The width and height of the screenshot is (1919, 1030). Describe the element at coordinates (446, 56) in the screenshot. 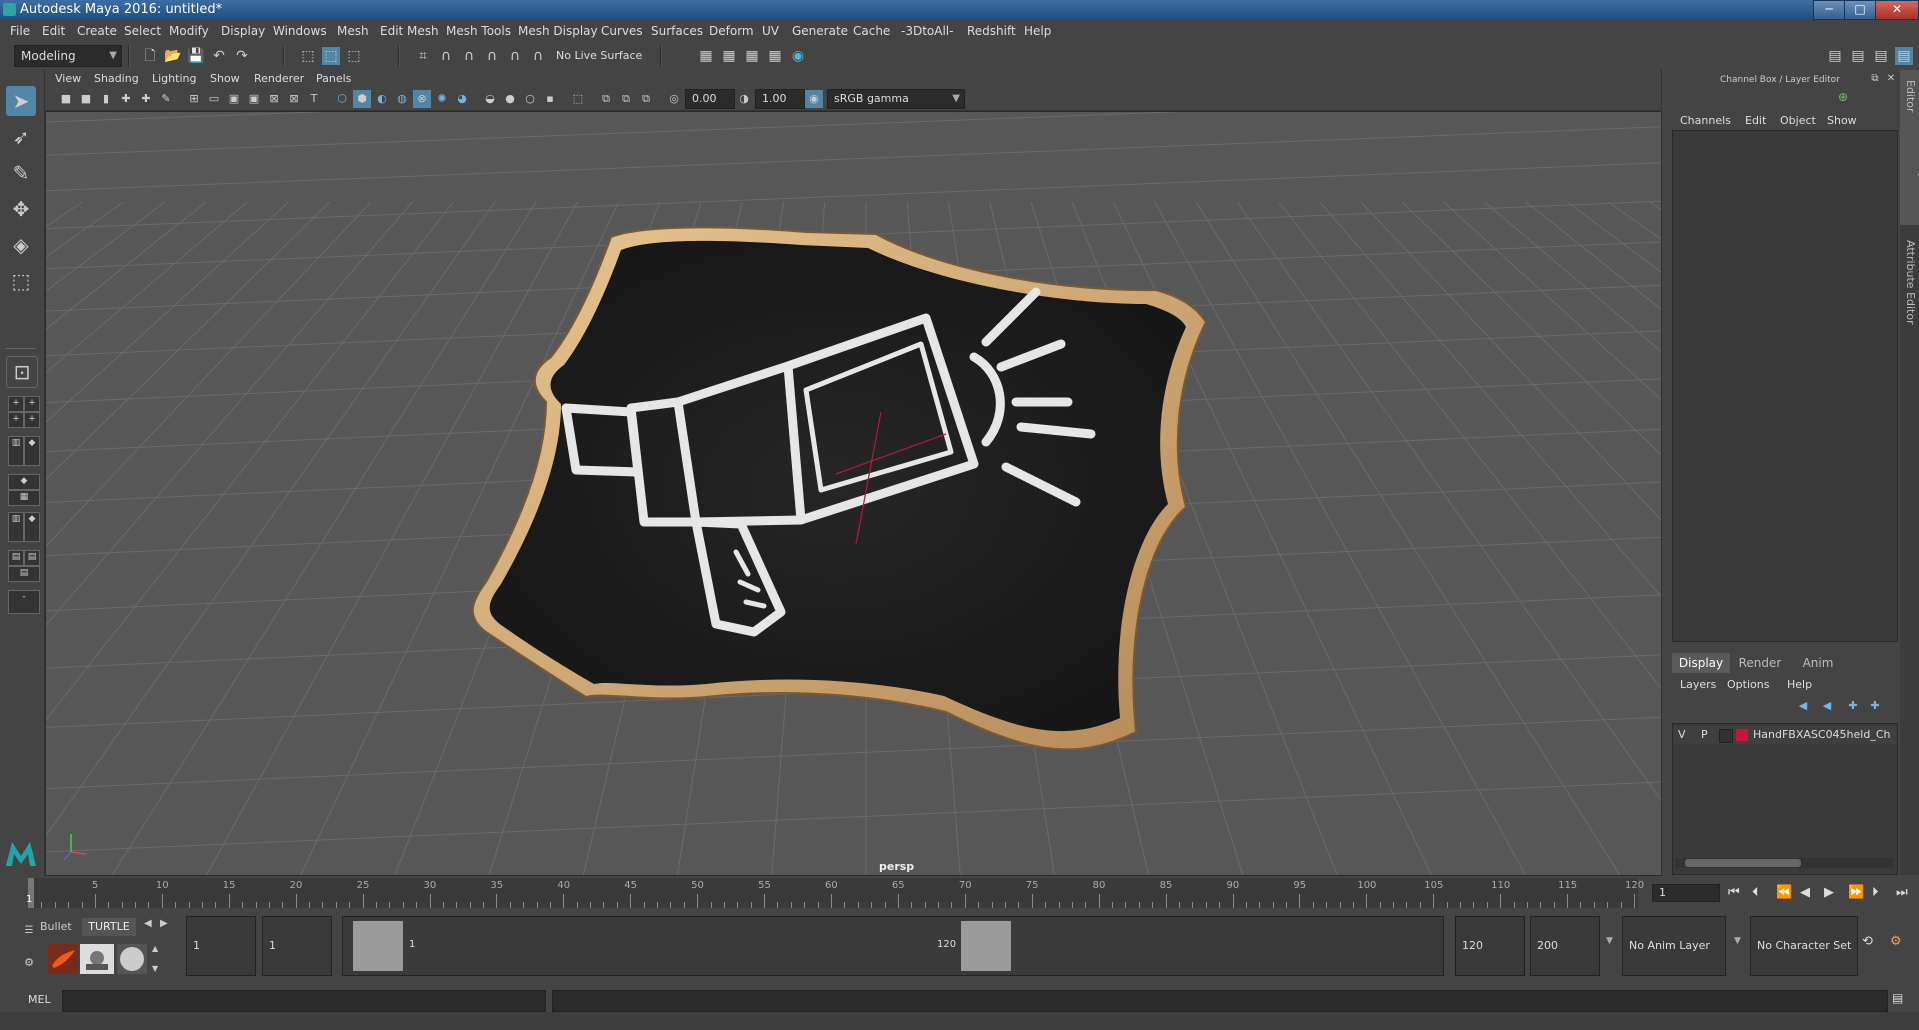

I see `snap-curve-icon: ∩` at that location.